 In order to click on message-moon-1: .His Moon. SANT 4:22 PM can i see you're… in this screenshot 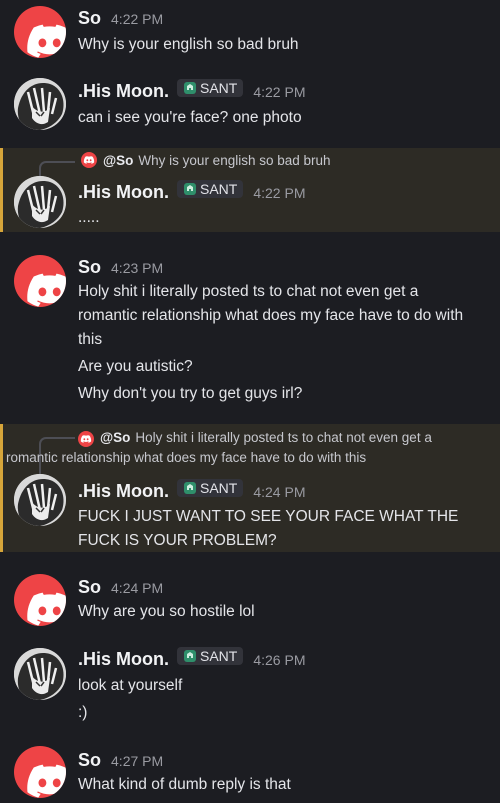, I will do `click(250, 109)`.